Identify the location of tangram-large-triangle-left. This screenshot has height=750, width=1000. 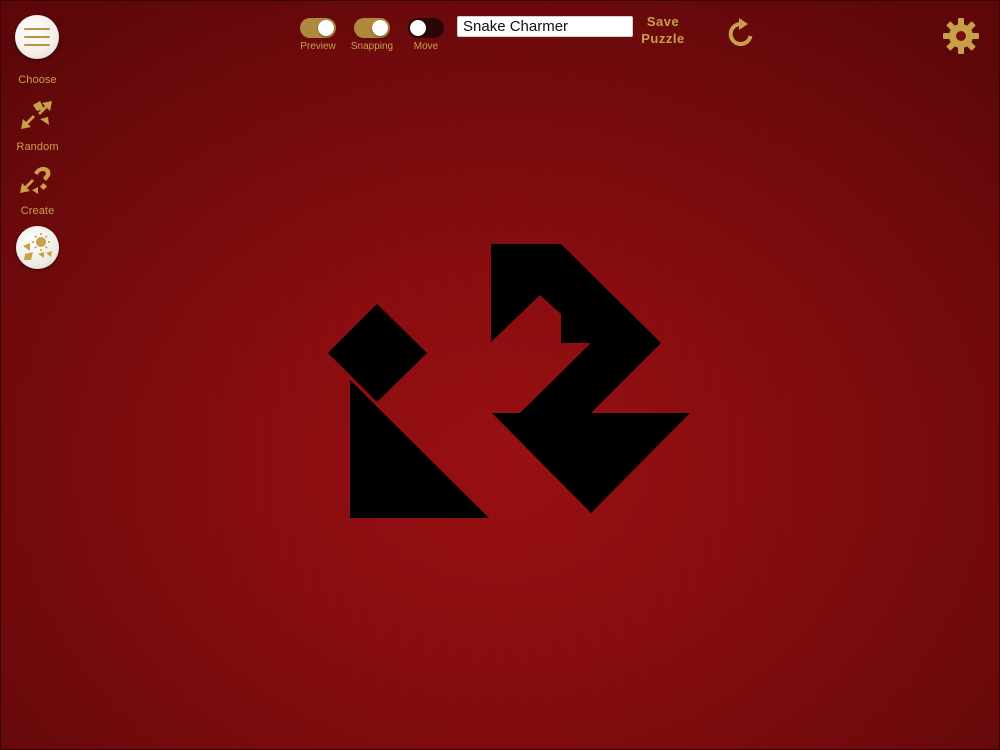
(419, 449).